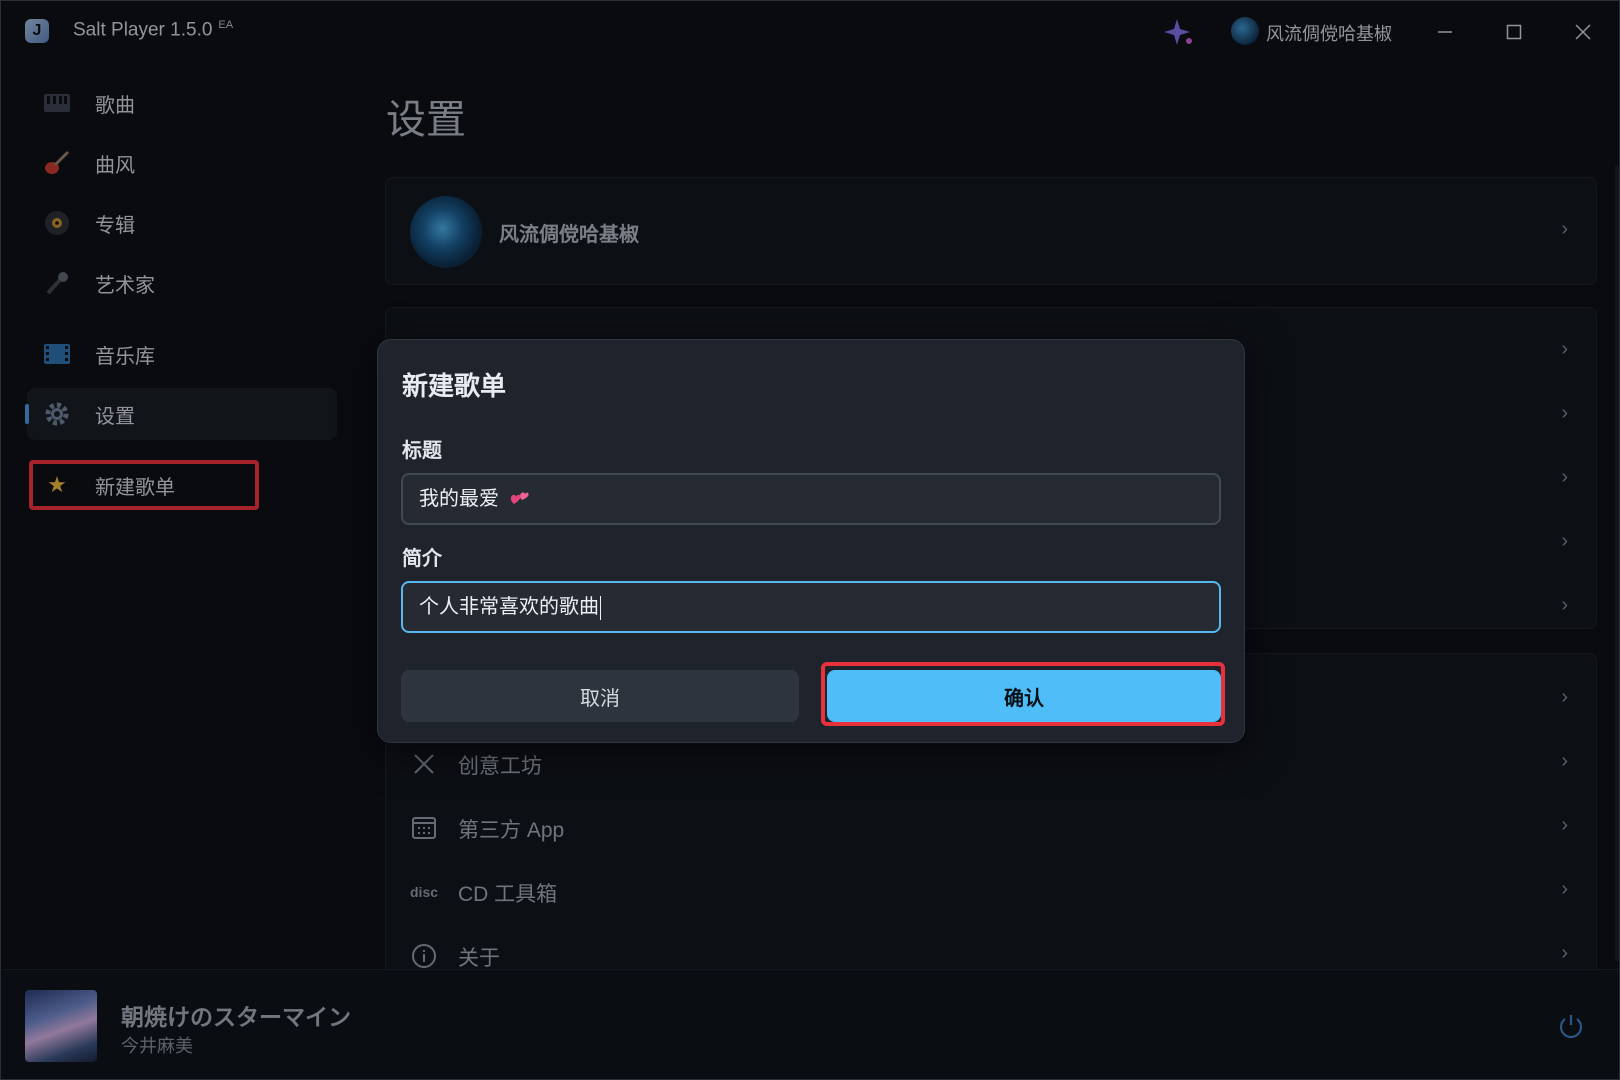 Image resolution: width=1620 pixels, height=1080 pixels. Describe the element at coordinates (422, 559) in the screenshot. I see `description-field-label: 简介` at that location.